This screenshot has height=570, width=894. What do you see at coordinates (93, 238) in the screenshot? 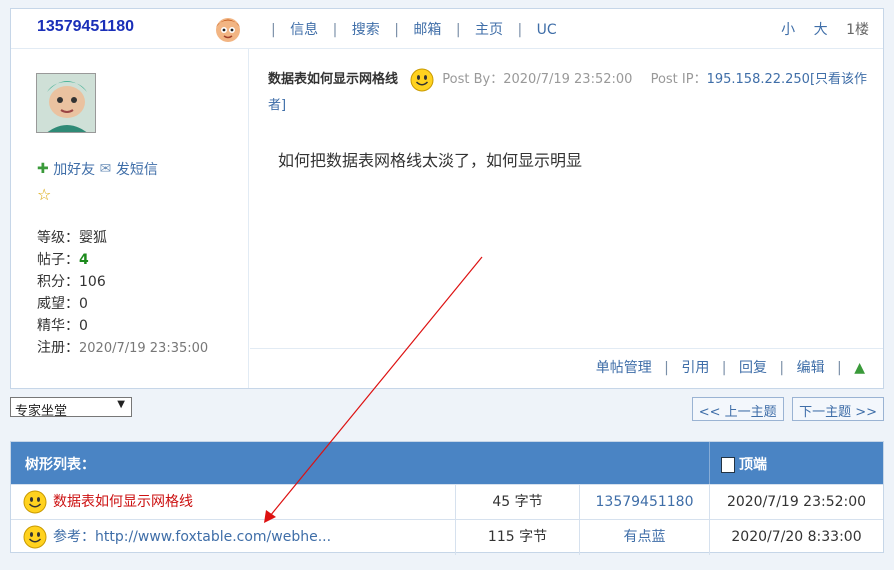
I see `stat-value: 婴狐` at bounding box center [93, 238].